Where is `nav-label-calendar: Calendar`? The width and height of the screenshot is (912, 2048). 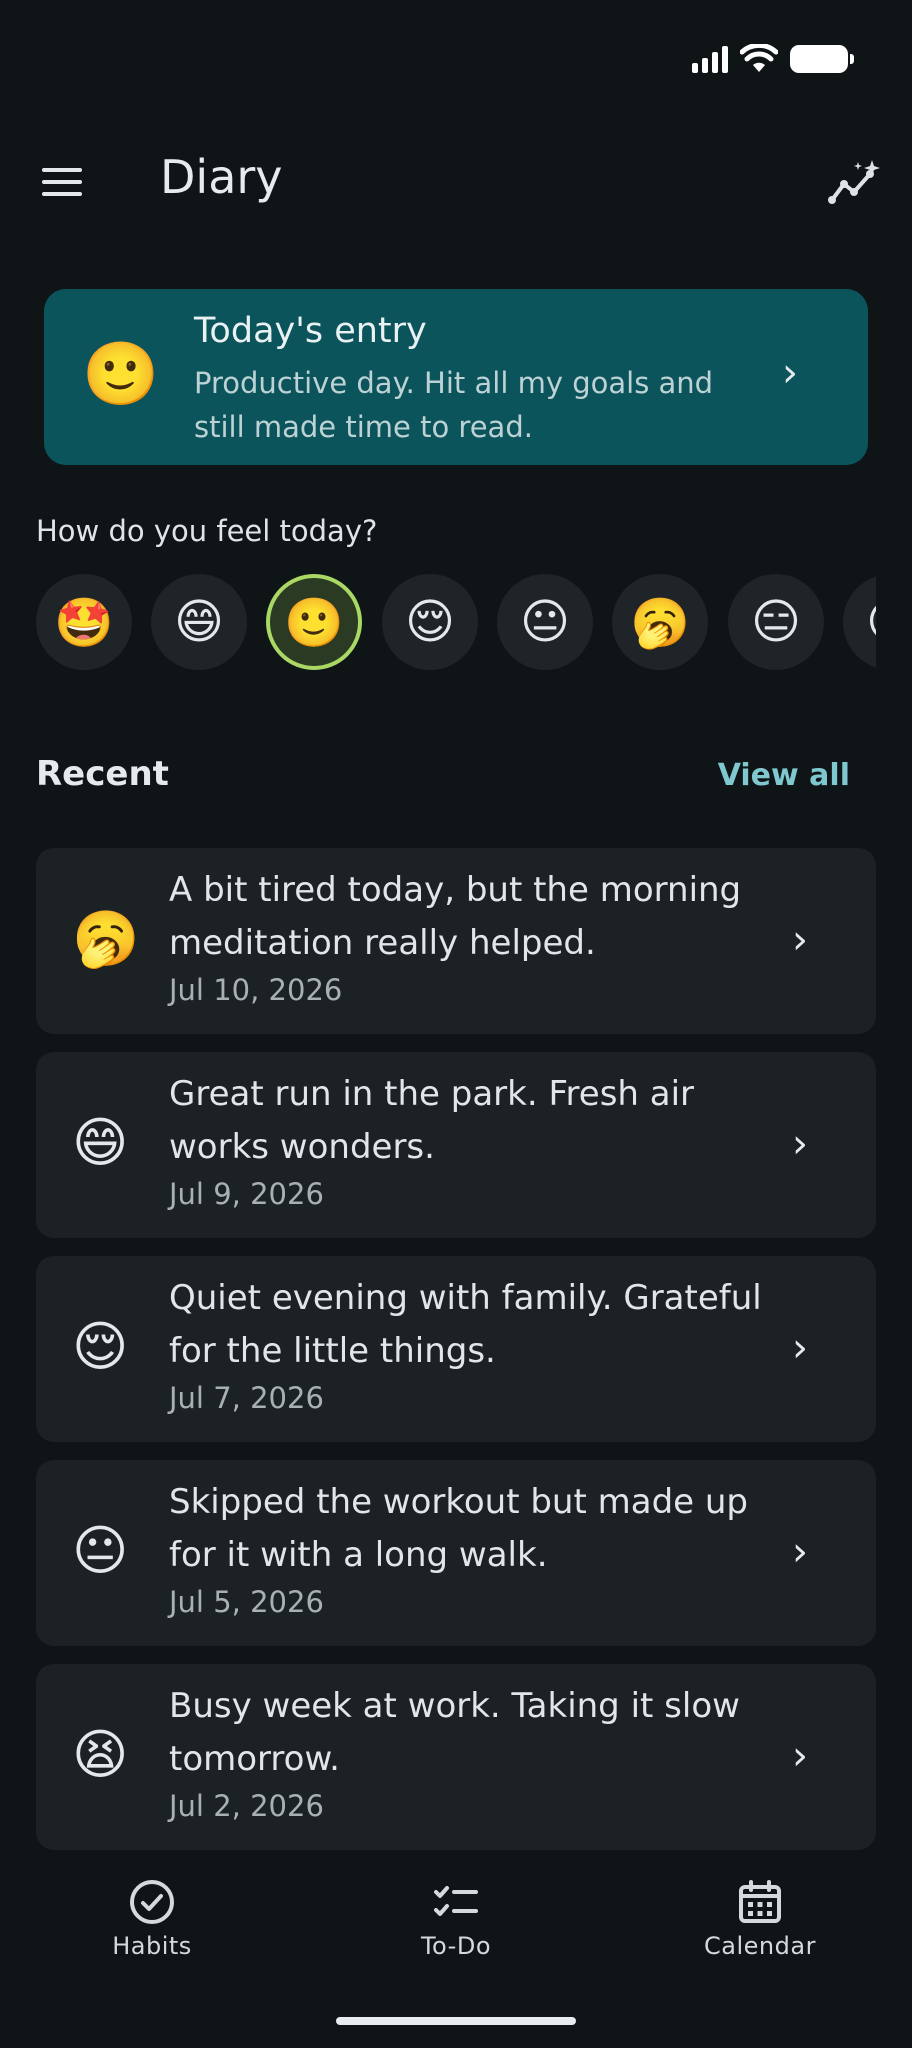
nav-label-calendar: Calendar is located at coordinates (760, 1946).